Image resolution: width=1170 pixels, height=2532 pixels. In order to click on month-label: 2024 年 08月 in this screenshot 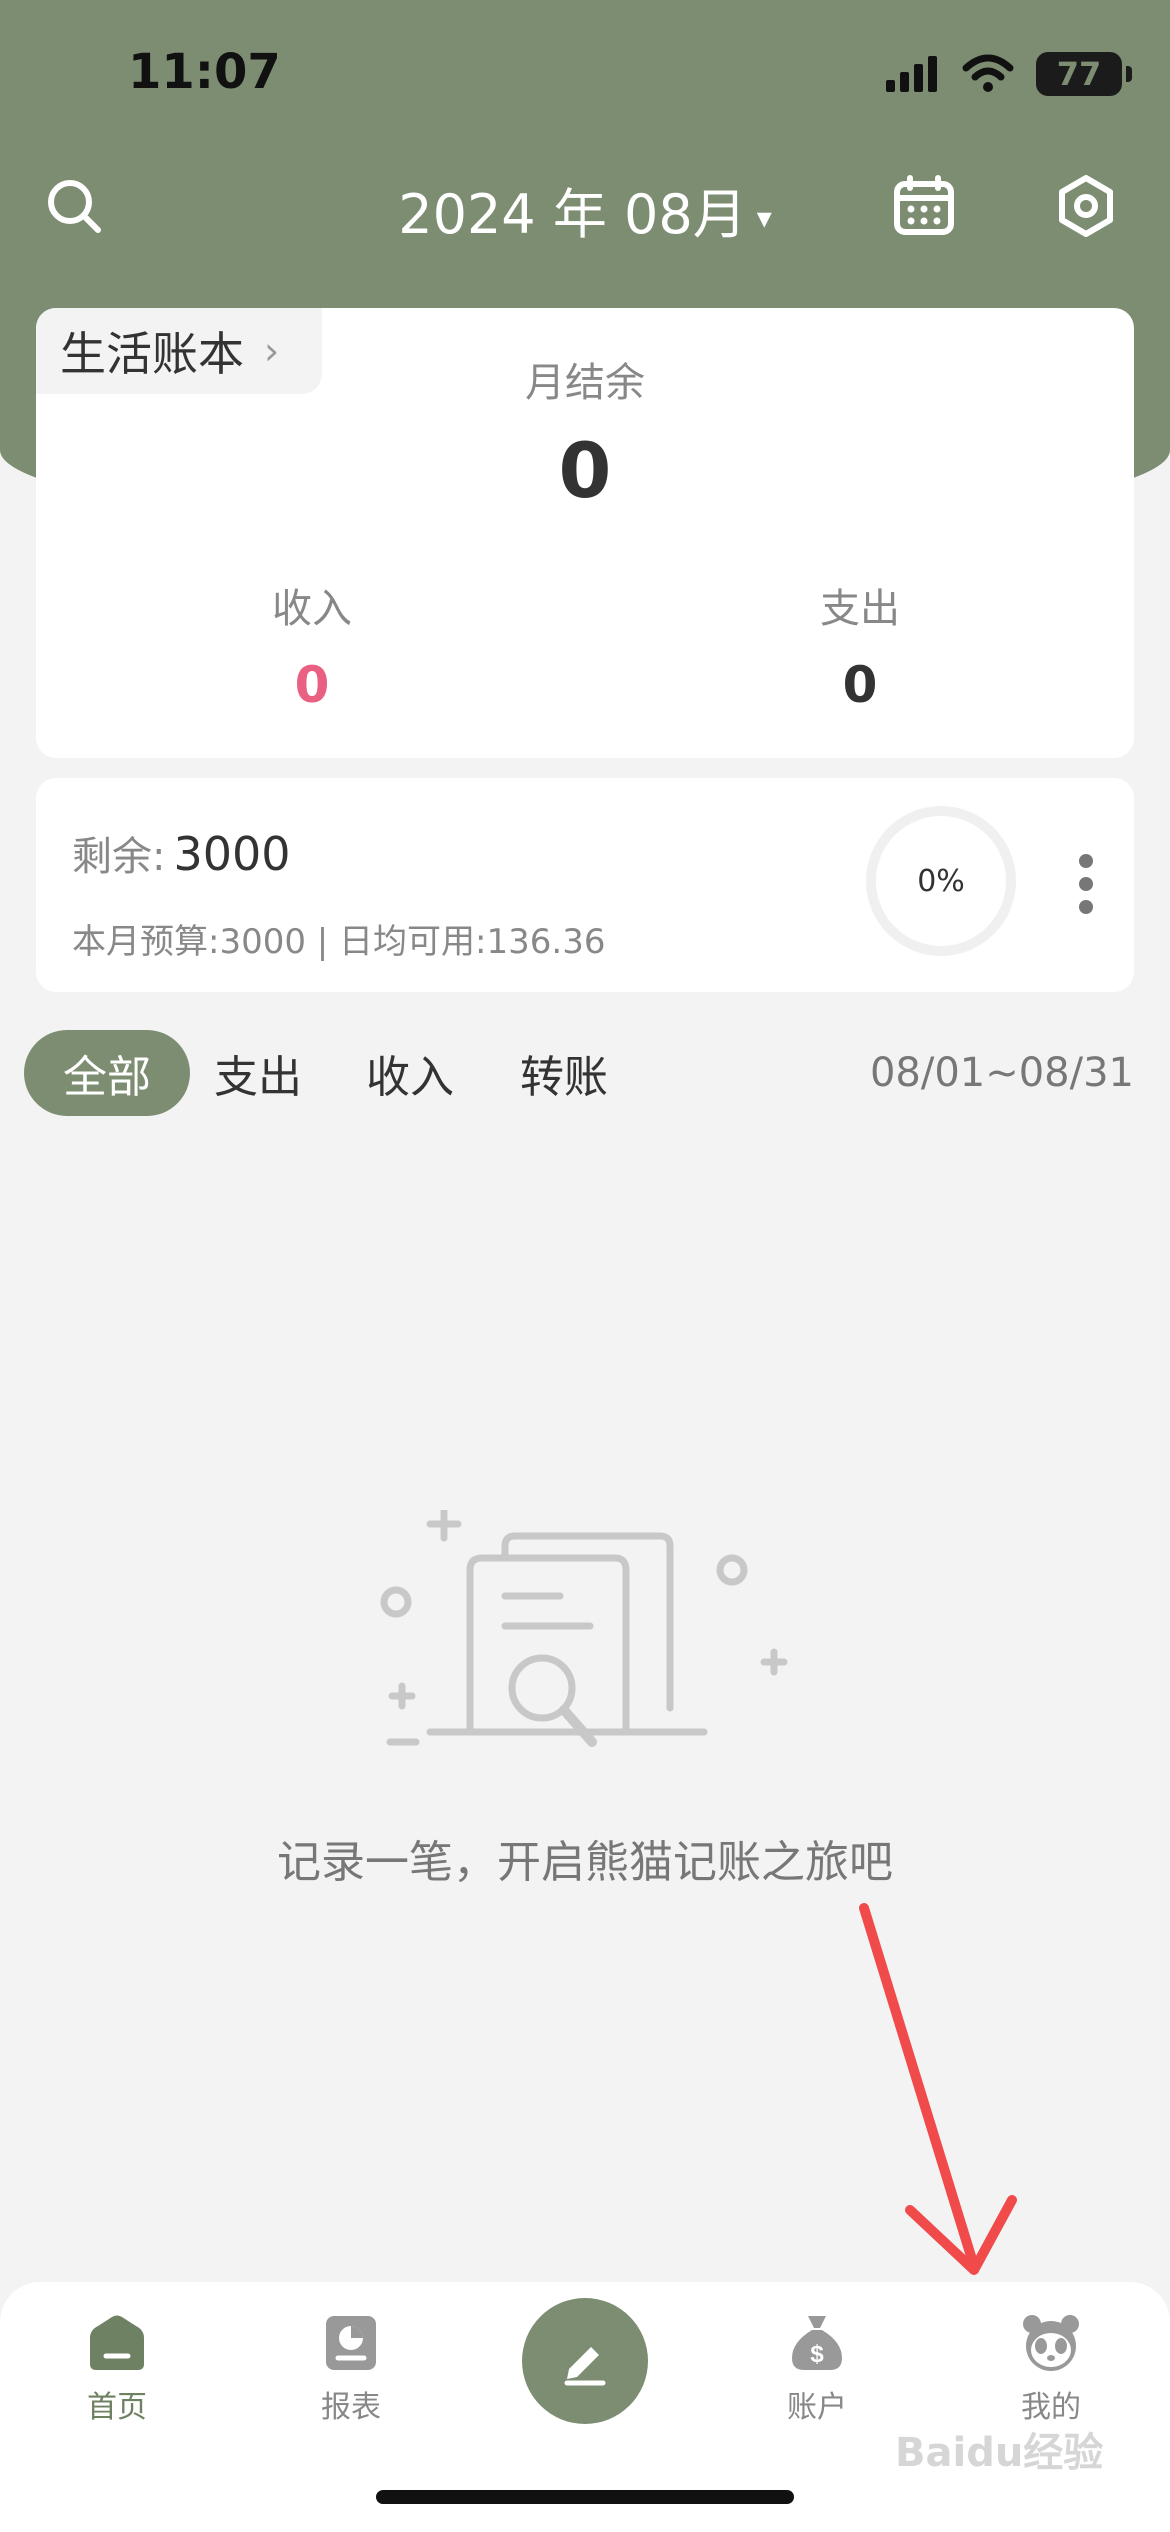, I will do `click(572, 214)`.